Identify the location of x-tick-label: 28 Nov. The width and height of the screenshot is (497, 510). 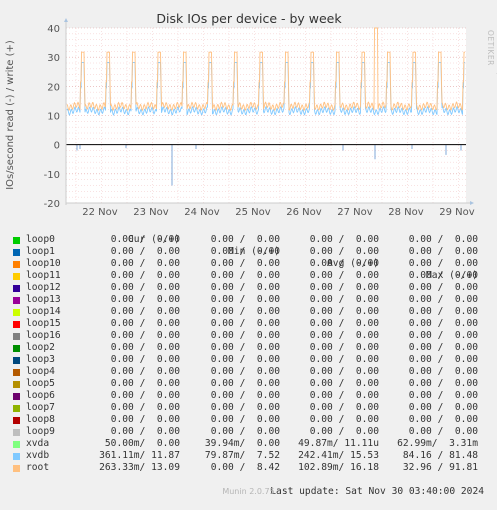
(406, 212).